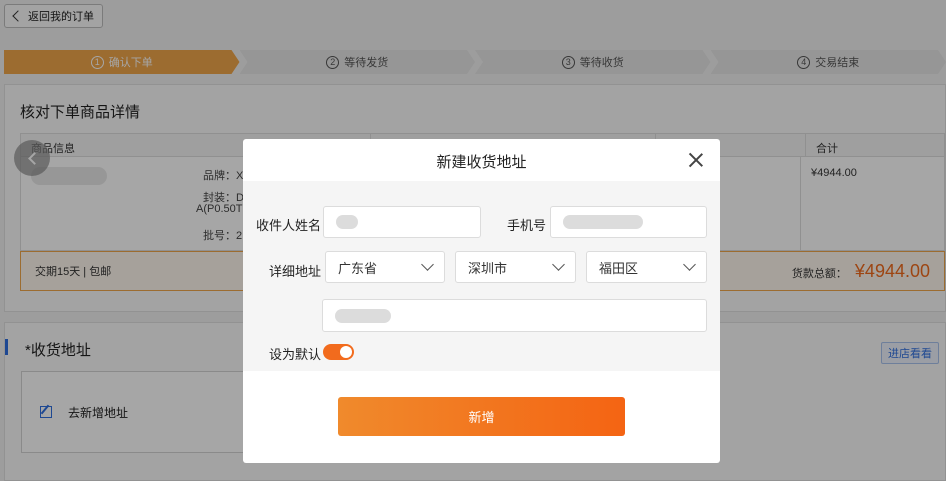 The image size is (946, 481). I want to click on recipient-name-input, so click(402, 222).